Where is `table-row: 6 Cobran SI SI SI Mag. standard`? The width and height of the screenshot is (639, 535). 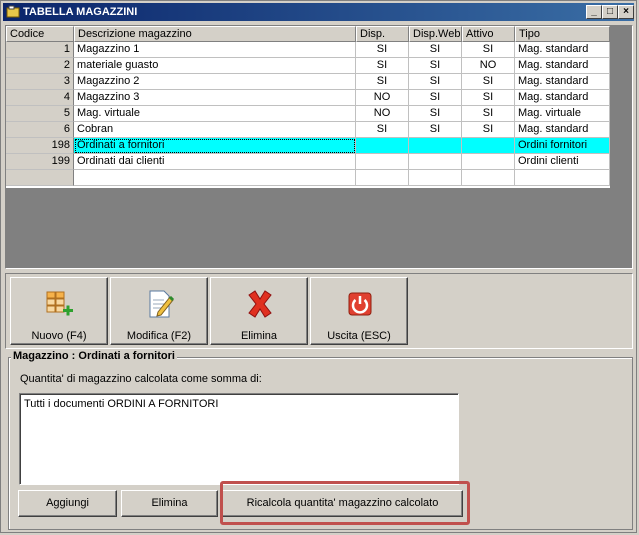 table-row: 6 Cobran SI SI SI Mag. standard is located at coordinates (308, 130).